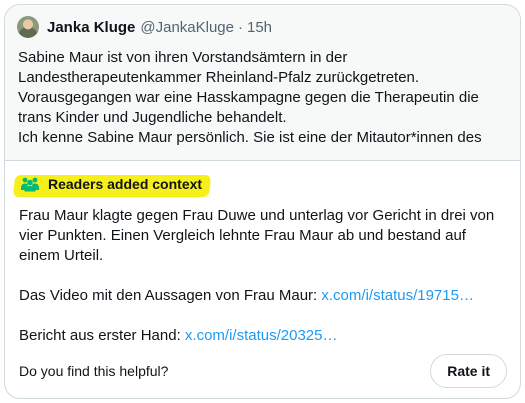  I want to click on author-handle: @JankaKluge, so click(187, 27).